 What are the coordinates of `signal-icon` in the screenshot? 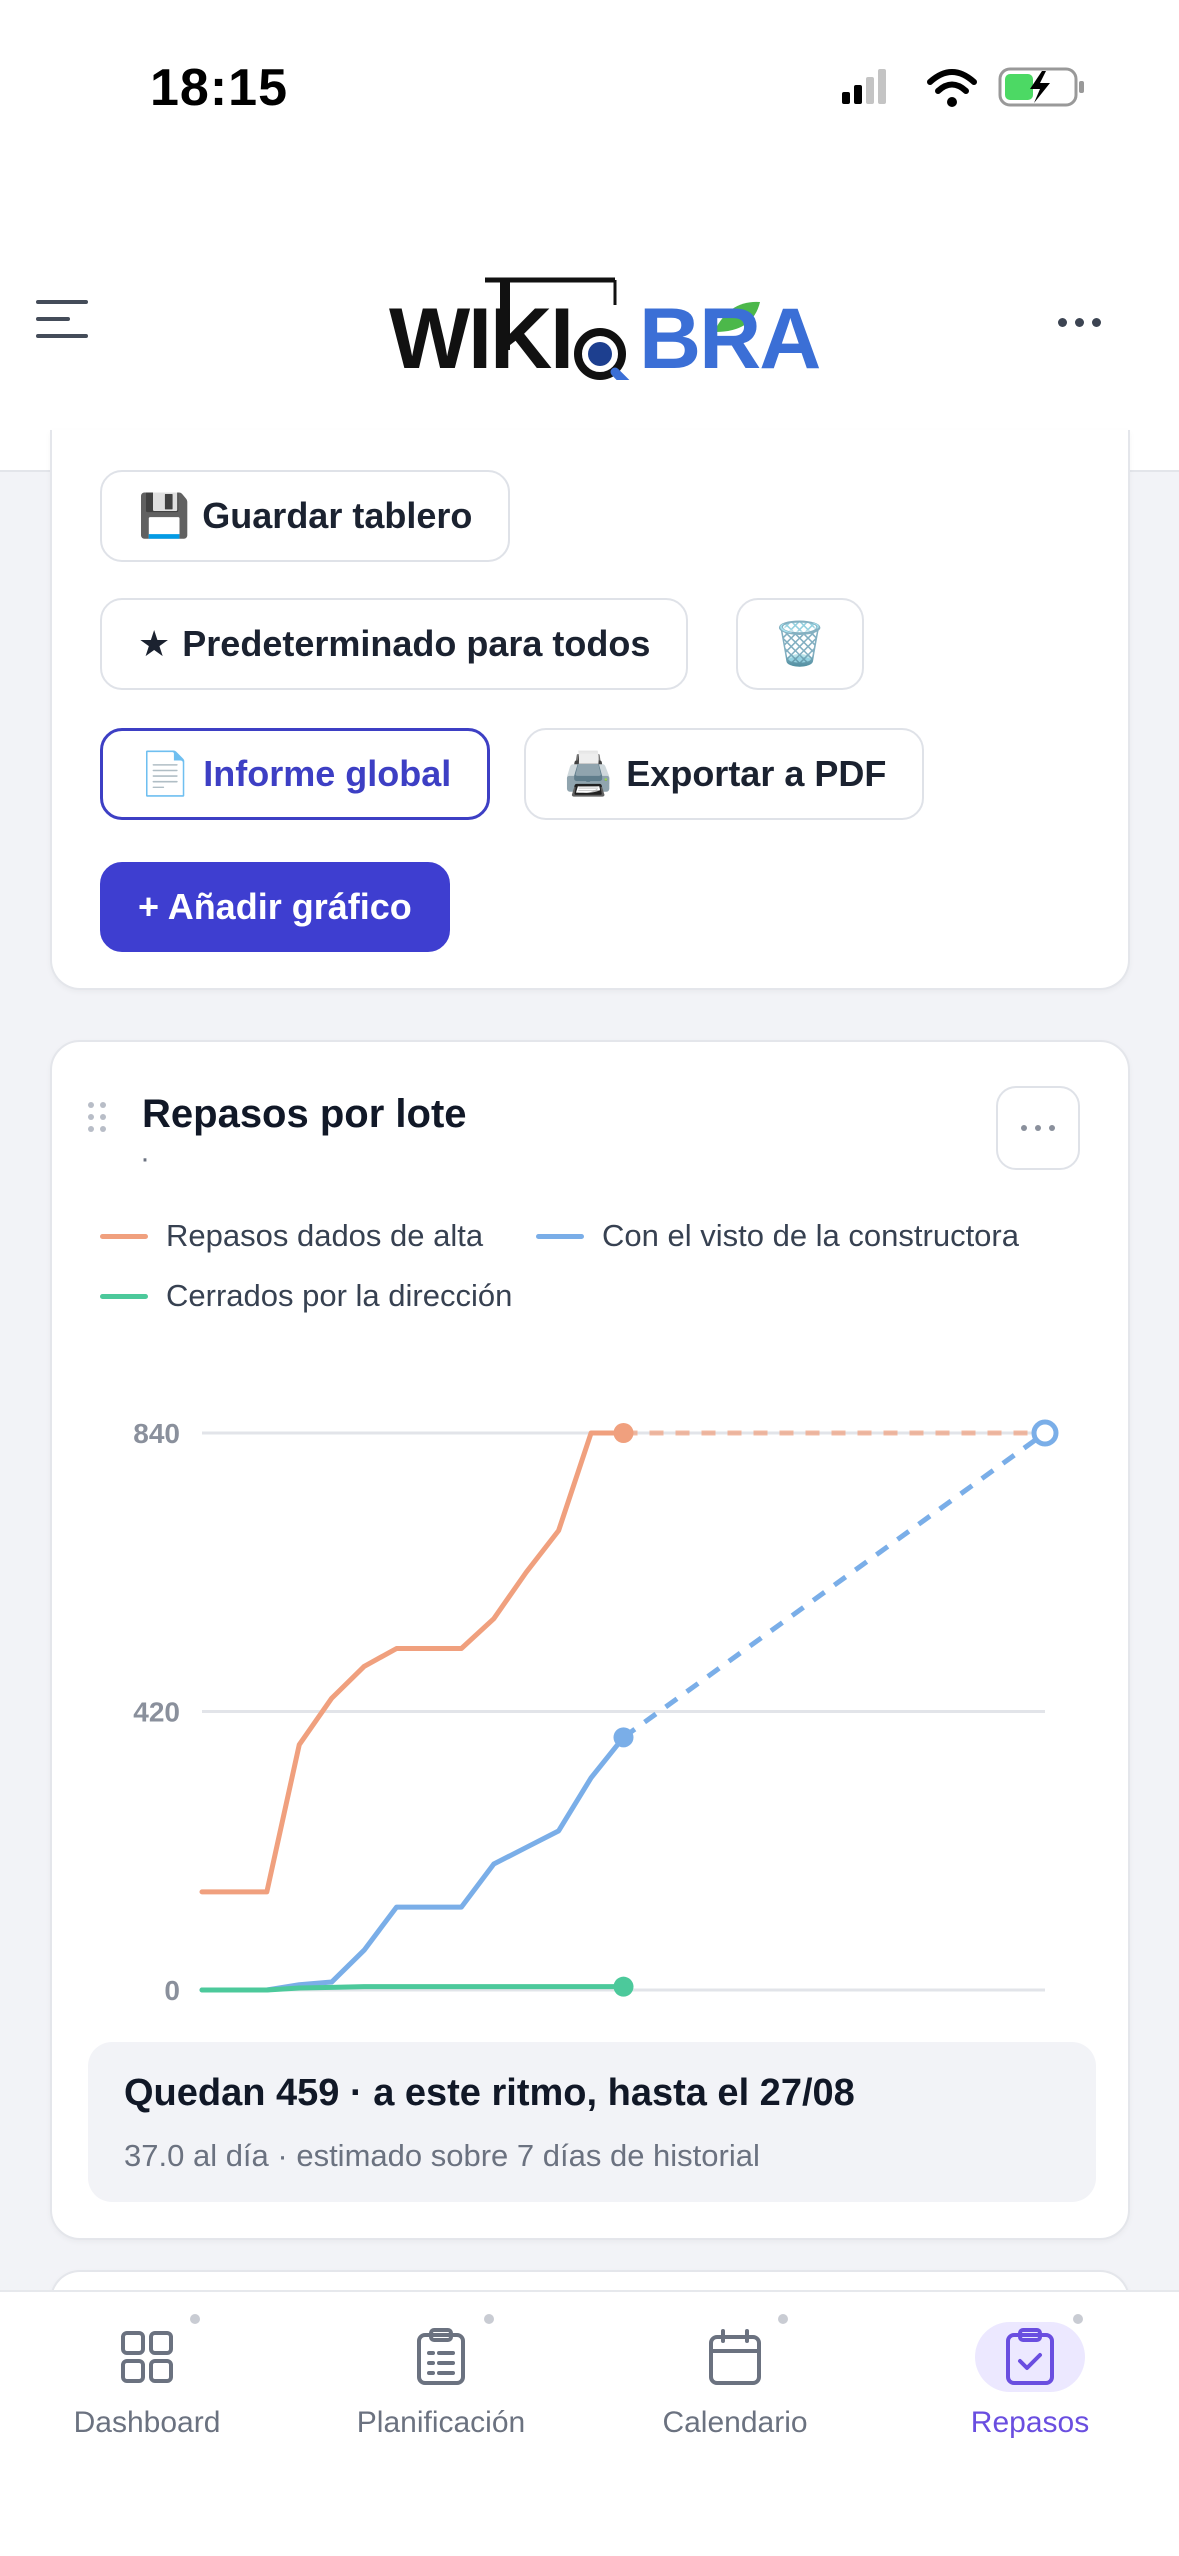 It's located at (864, 86).